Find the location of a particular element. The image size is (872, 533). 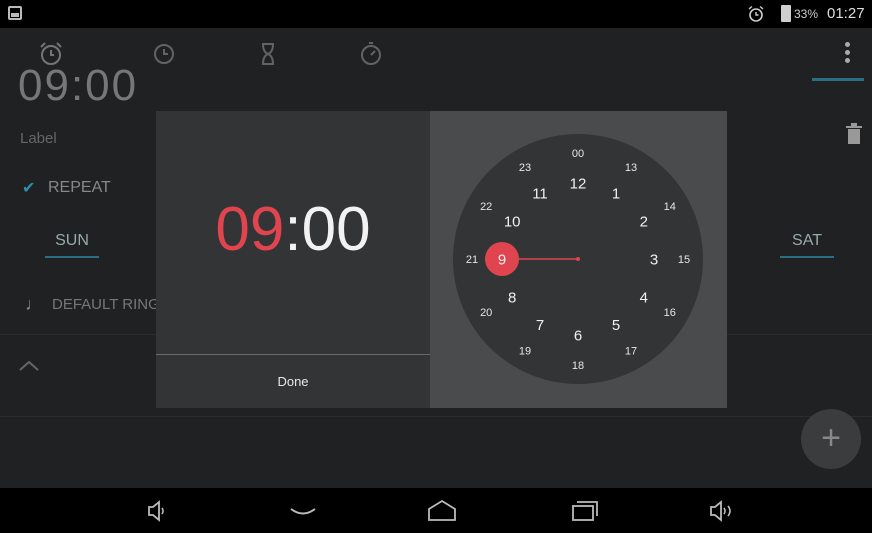

alarm-label: Label is located at coordinates (38, 138).